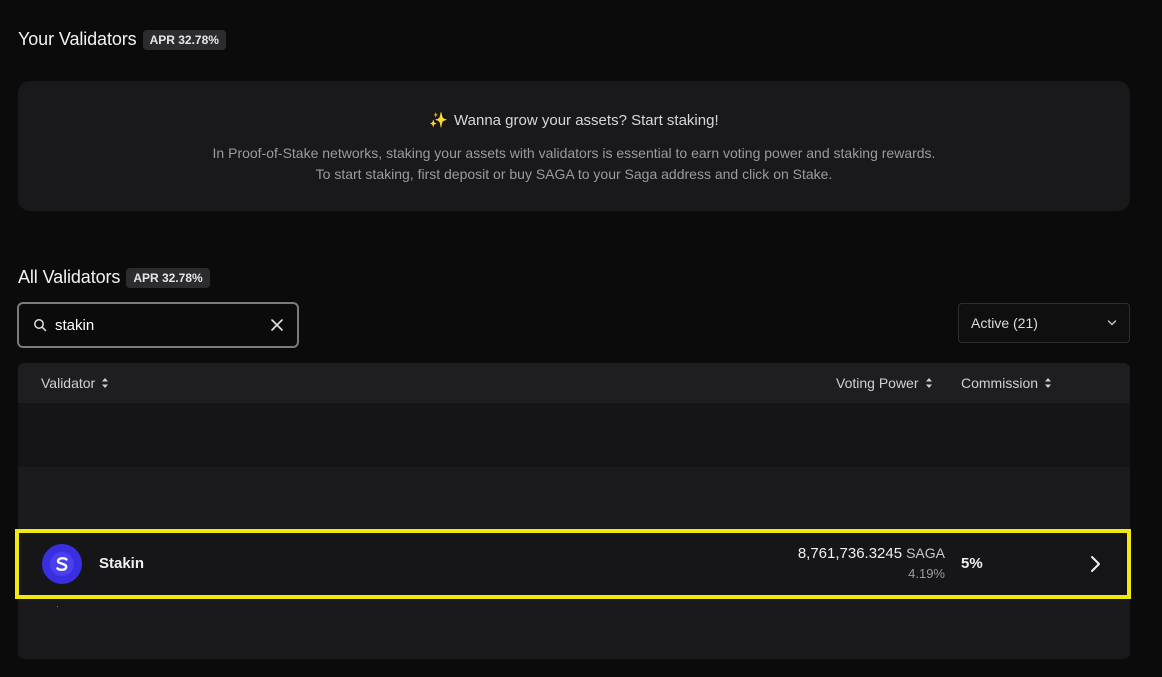 Image resolution: width=1162 pixels, height=677 pixels. I want to click on validator-avatar, so click(62, 564).